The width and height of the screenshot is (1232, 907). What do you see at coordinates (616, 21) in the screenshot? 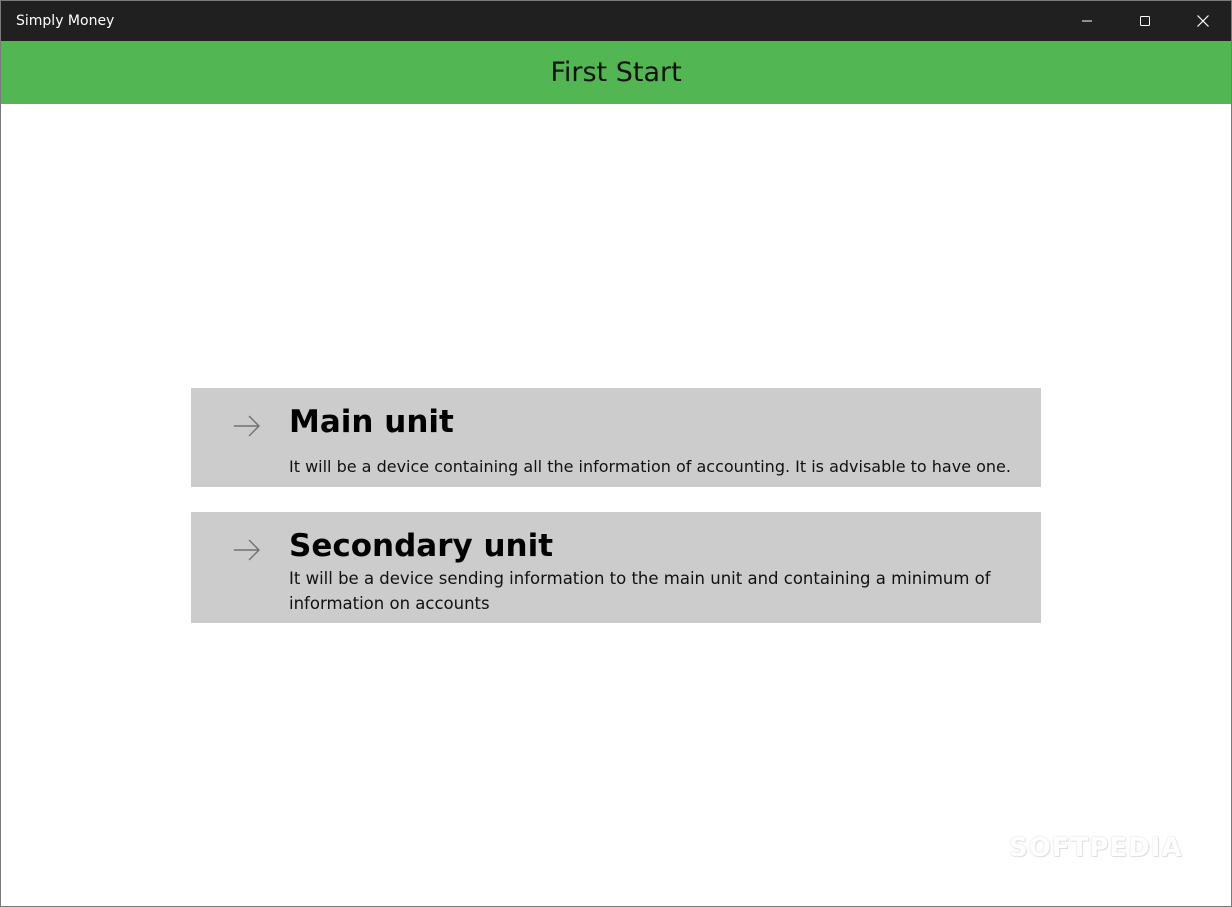
I see `title-bar: Simply Money` at bounding box center [616, 21].